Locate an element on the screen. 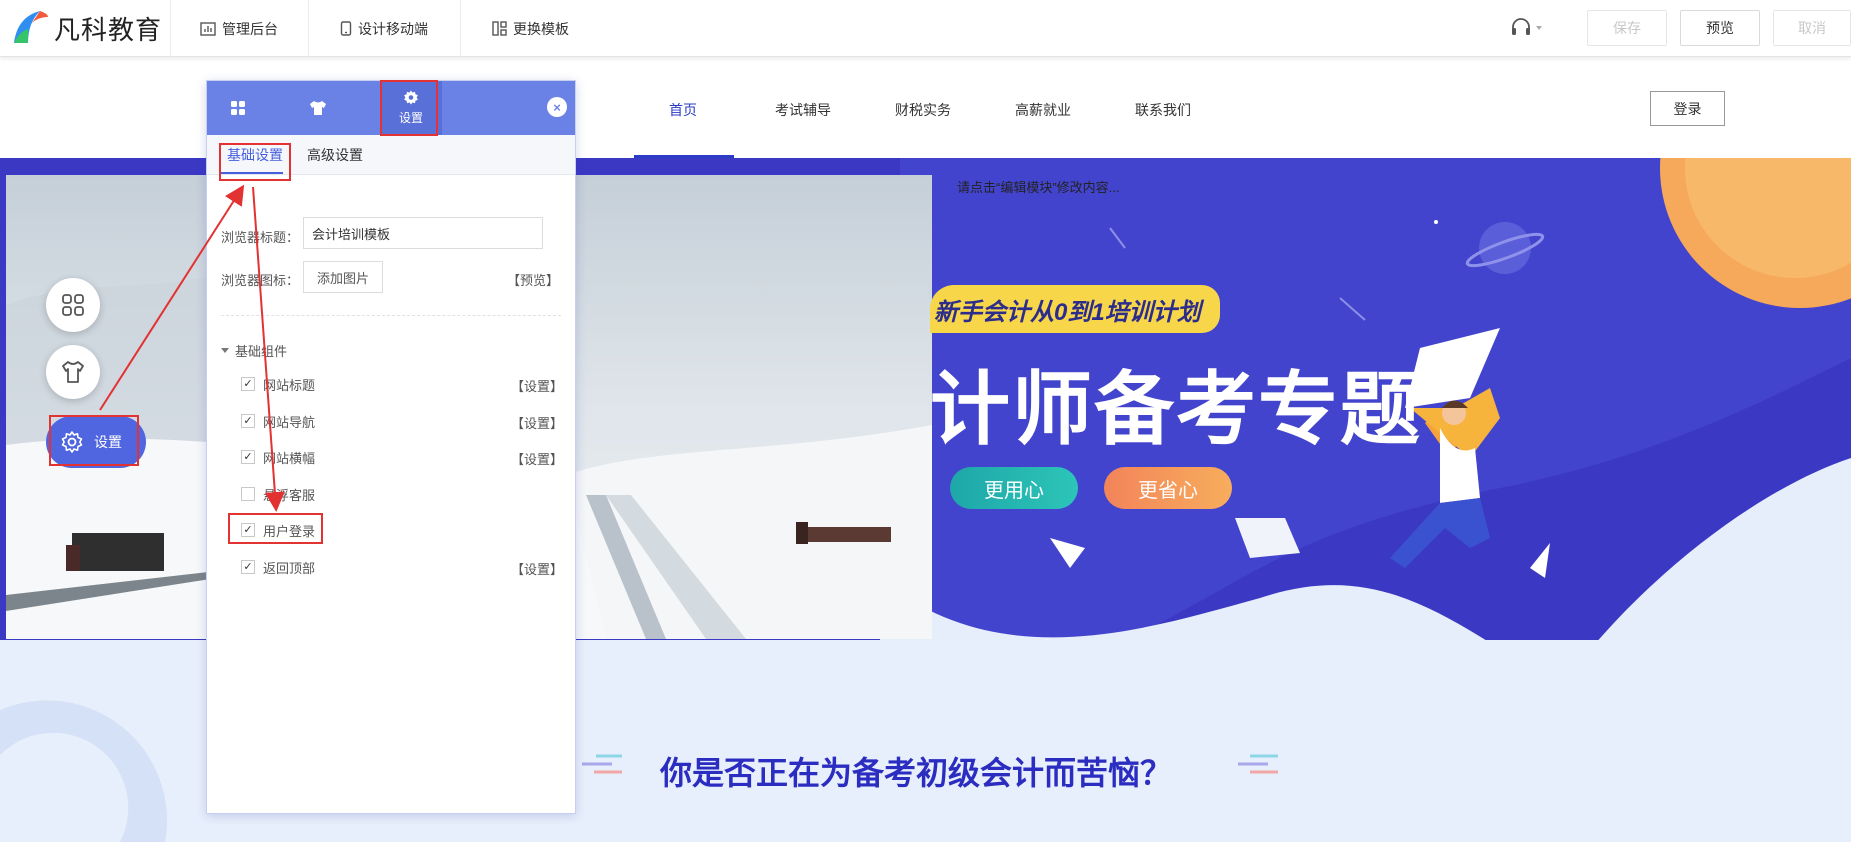  caret-down-icon is located at coordinates (225, 350).